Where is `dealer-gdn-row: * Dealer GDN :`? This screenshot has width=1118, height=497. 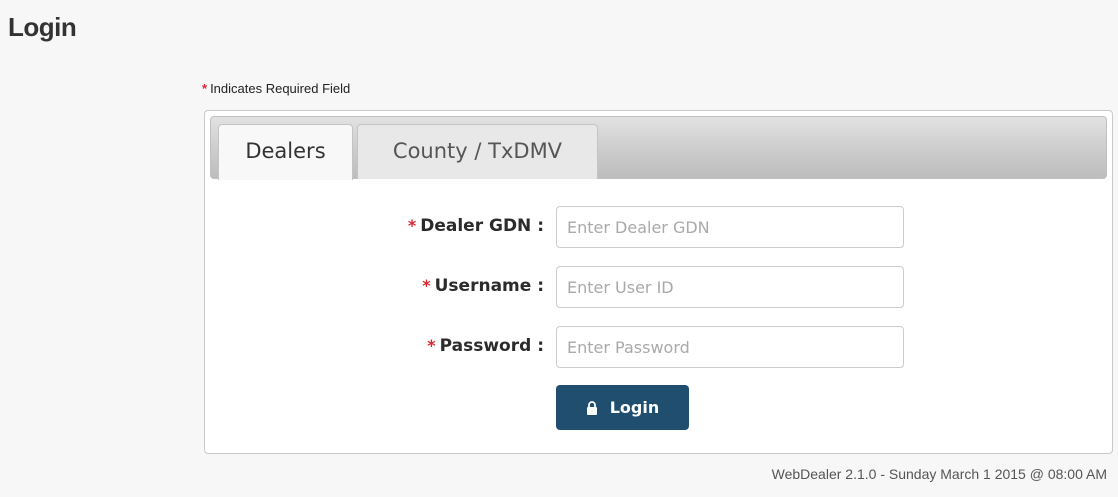 dealer-gdn-row: * Dealer GDN : is located at coordinates (658, 227).